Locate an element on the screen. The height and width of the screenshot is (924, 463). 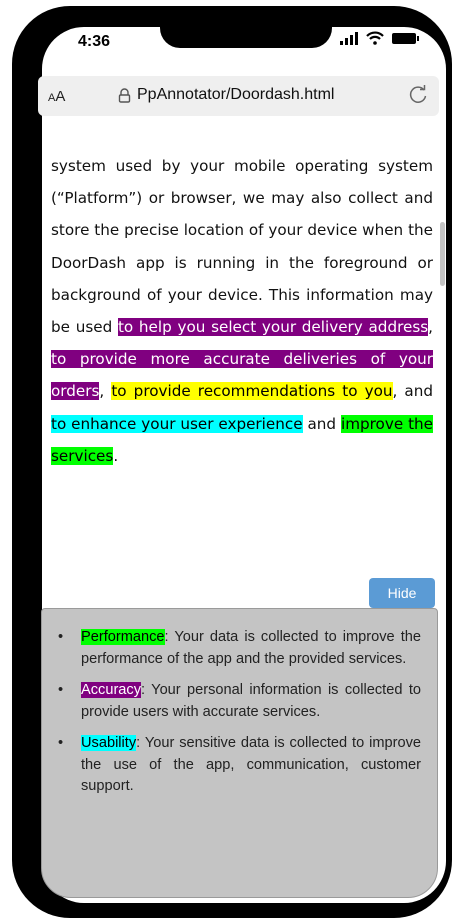
highlight-usability: to enhance your user experience is located at coordinates (177, 423).